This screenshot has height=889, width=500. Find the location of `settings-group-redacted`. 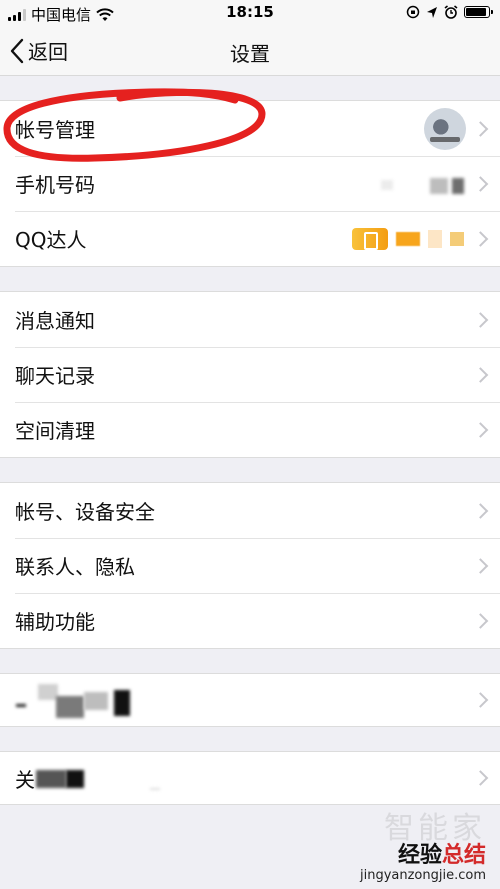

settings-group-redacted is located at coordinates (250, 700).